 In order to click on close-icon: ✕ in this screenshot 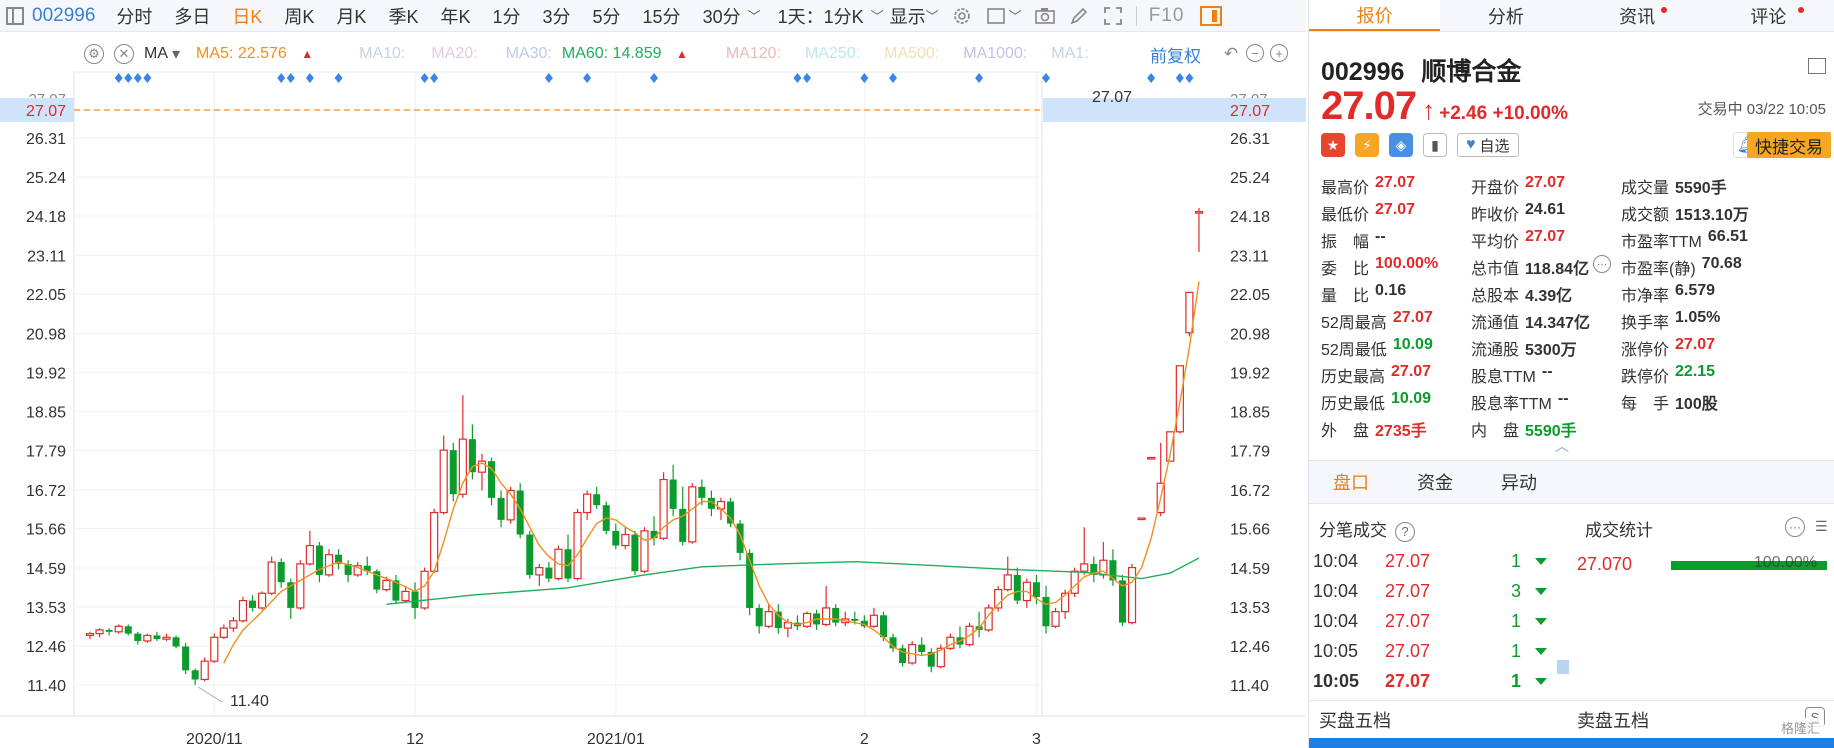, I will do `click(124, 54)`.